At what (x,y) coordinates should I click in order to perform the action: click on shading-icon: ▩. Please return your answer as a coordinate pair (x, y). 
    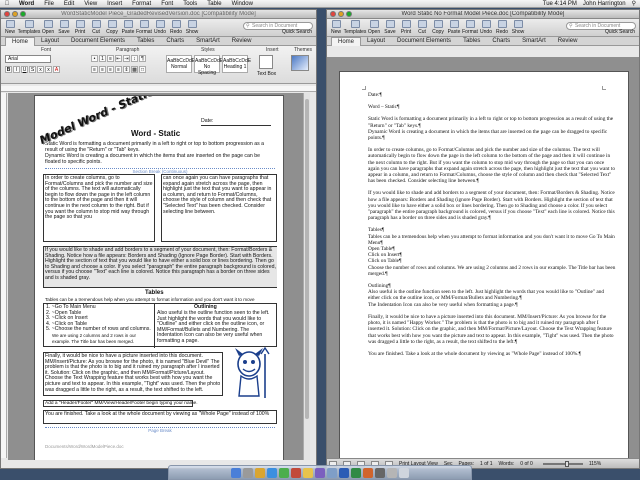
    Looking at the image, I should click on (134, 69).